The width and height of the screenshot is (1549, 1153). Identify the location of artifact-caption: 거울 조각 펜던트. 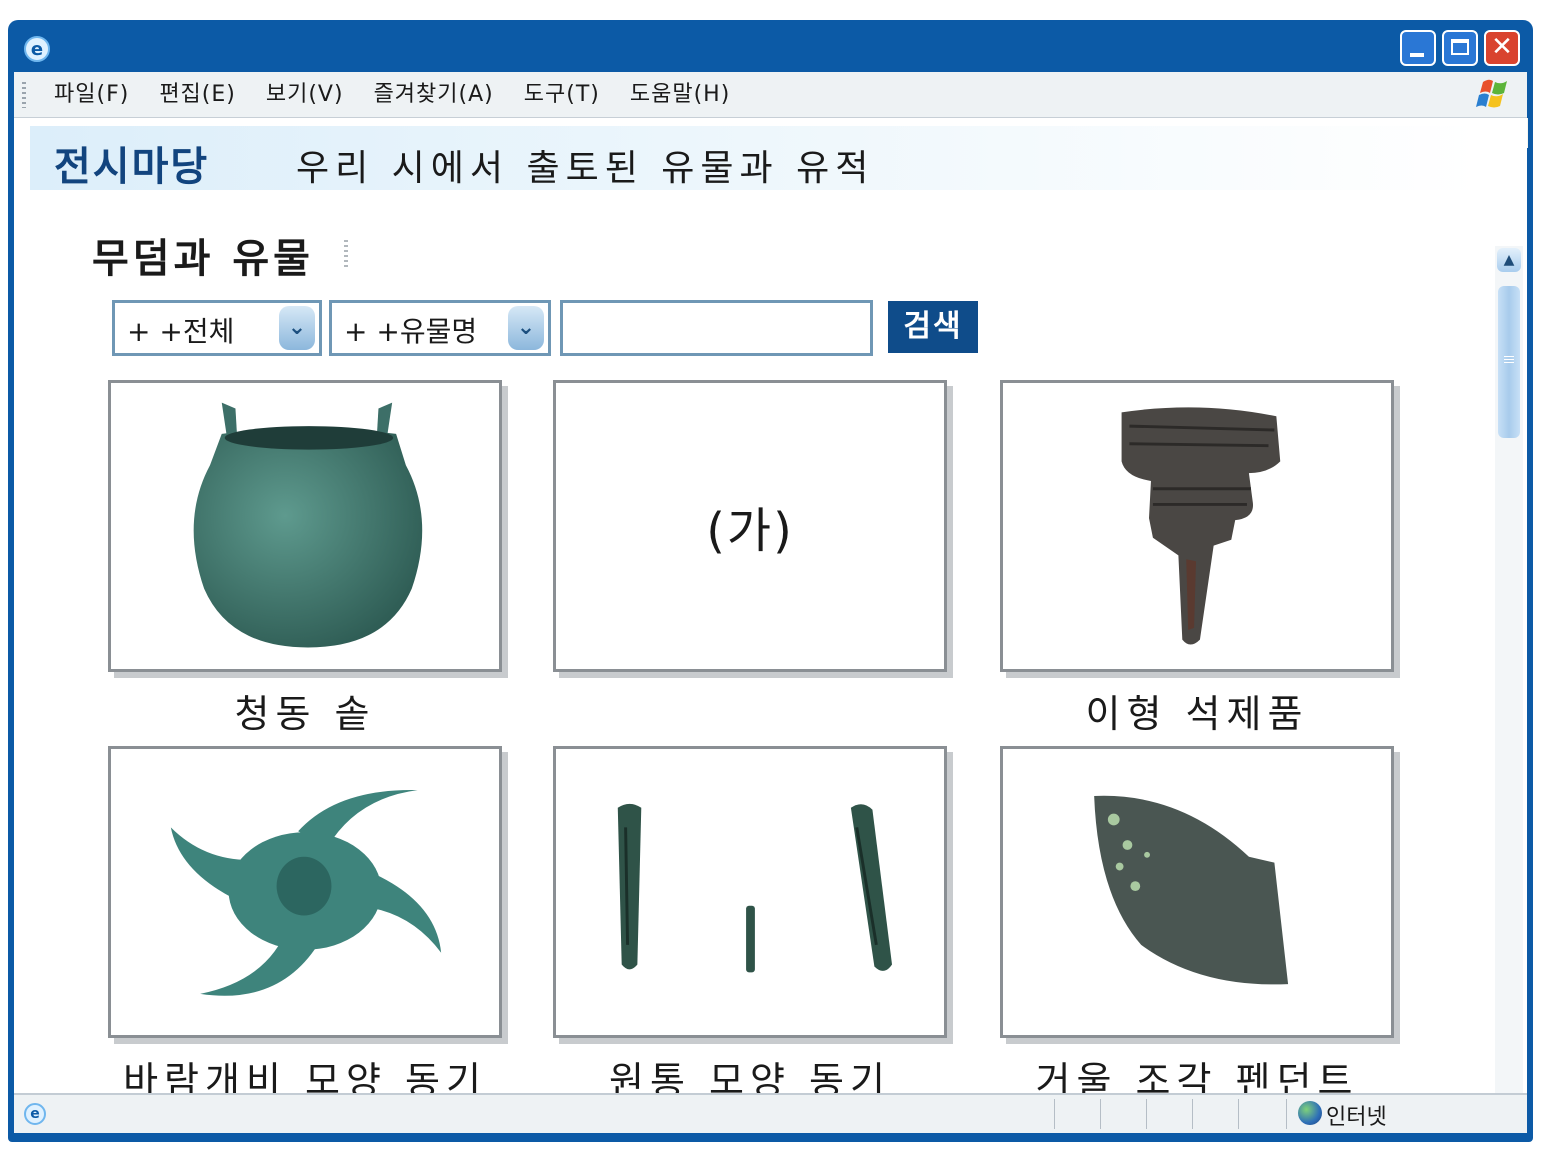
(1197, 1076).